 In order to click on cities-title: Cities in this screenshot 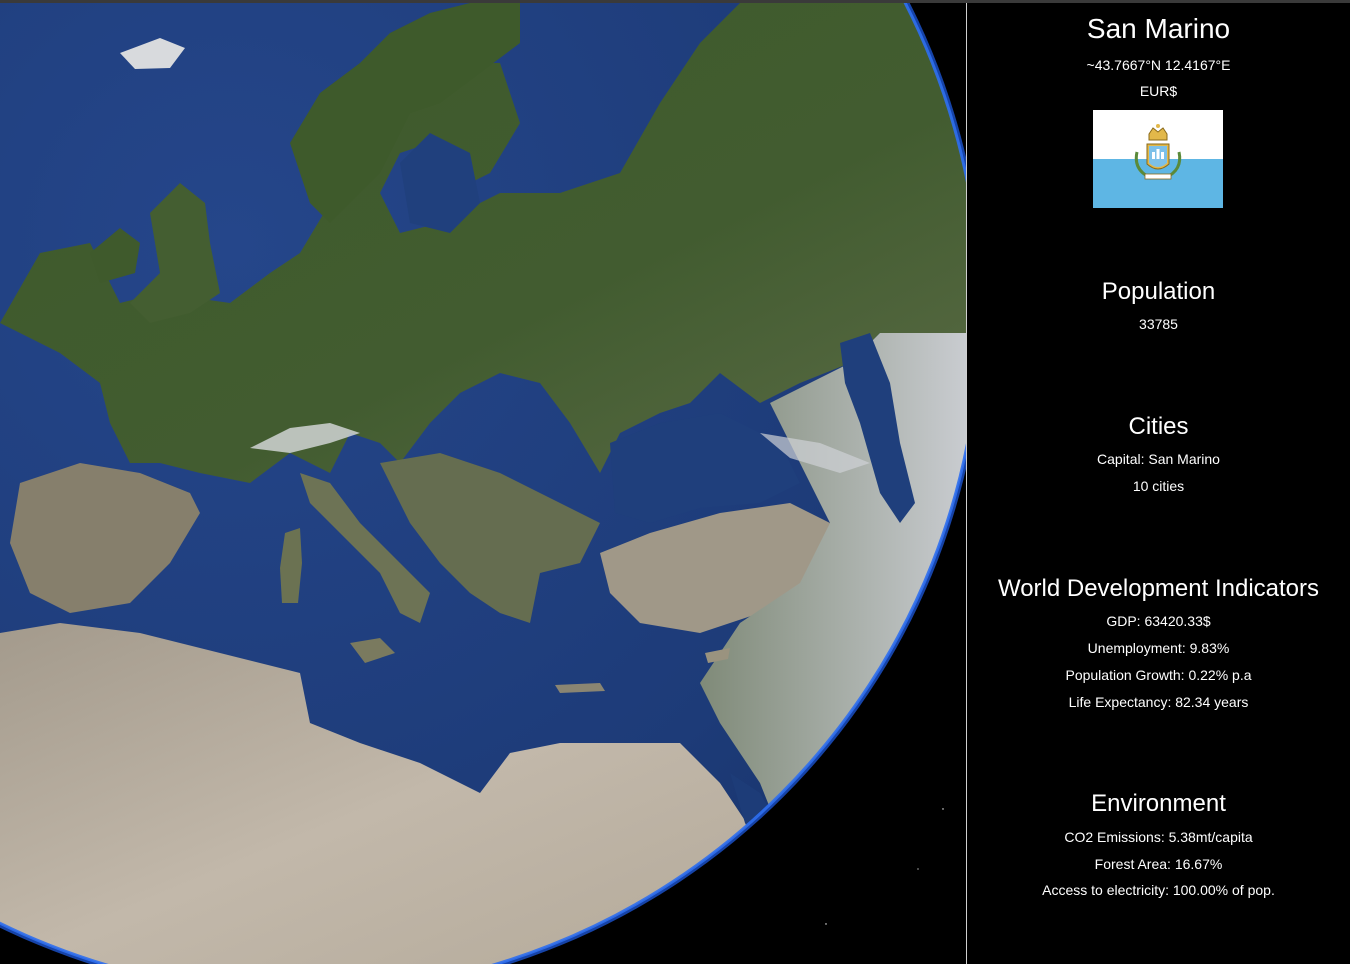, I will do `click(1158, 426)`.